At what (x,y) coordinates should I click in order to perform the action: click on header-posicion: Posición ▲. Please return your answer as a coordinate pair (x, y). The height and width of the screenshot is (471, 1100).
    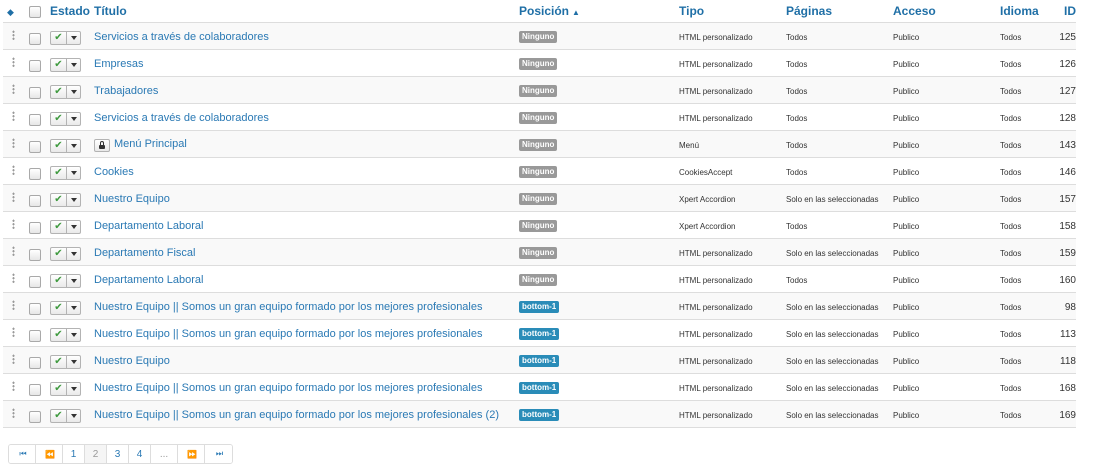
    Looking at the image, I should click on (599, 11).